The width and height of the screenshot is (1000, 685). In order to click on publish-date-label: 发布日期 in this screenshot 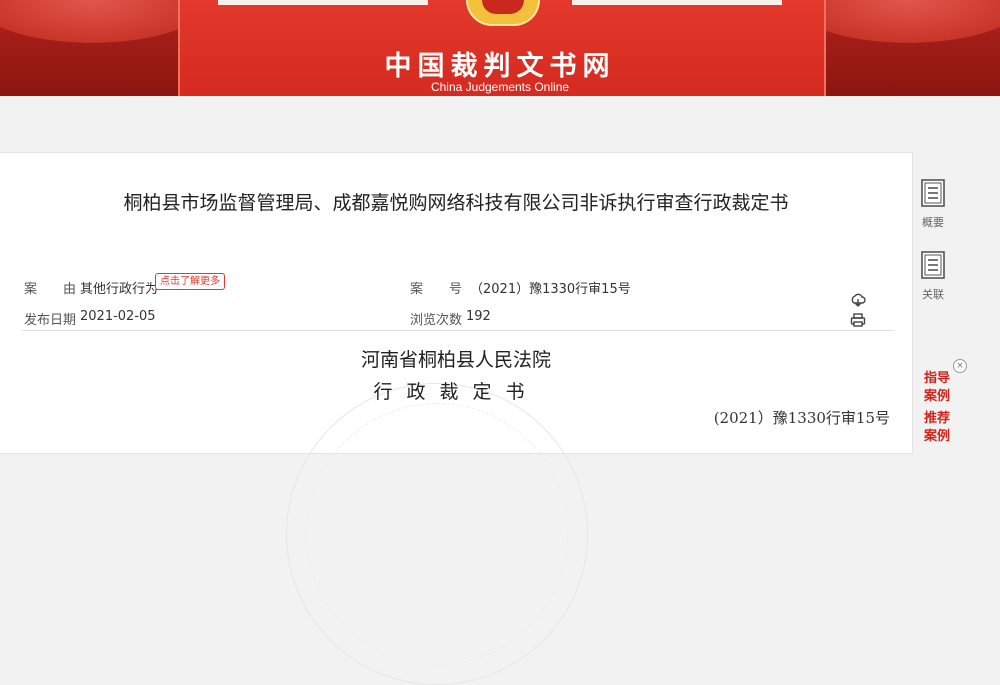, I will do `click(50, 320)`.